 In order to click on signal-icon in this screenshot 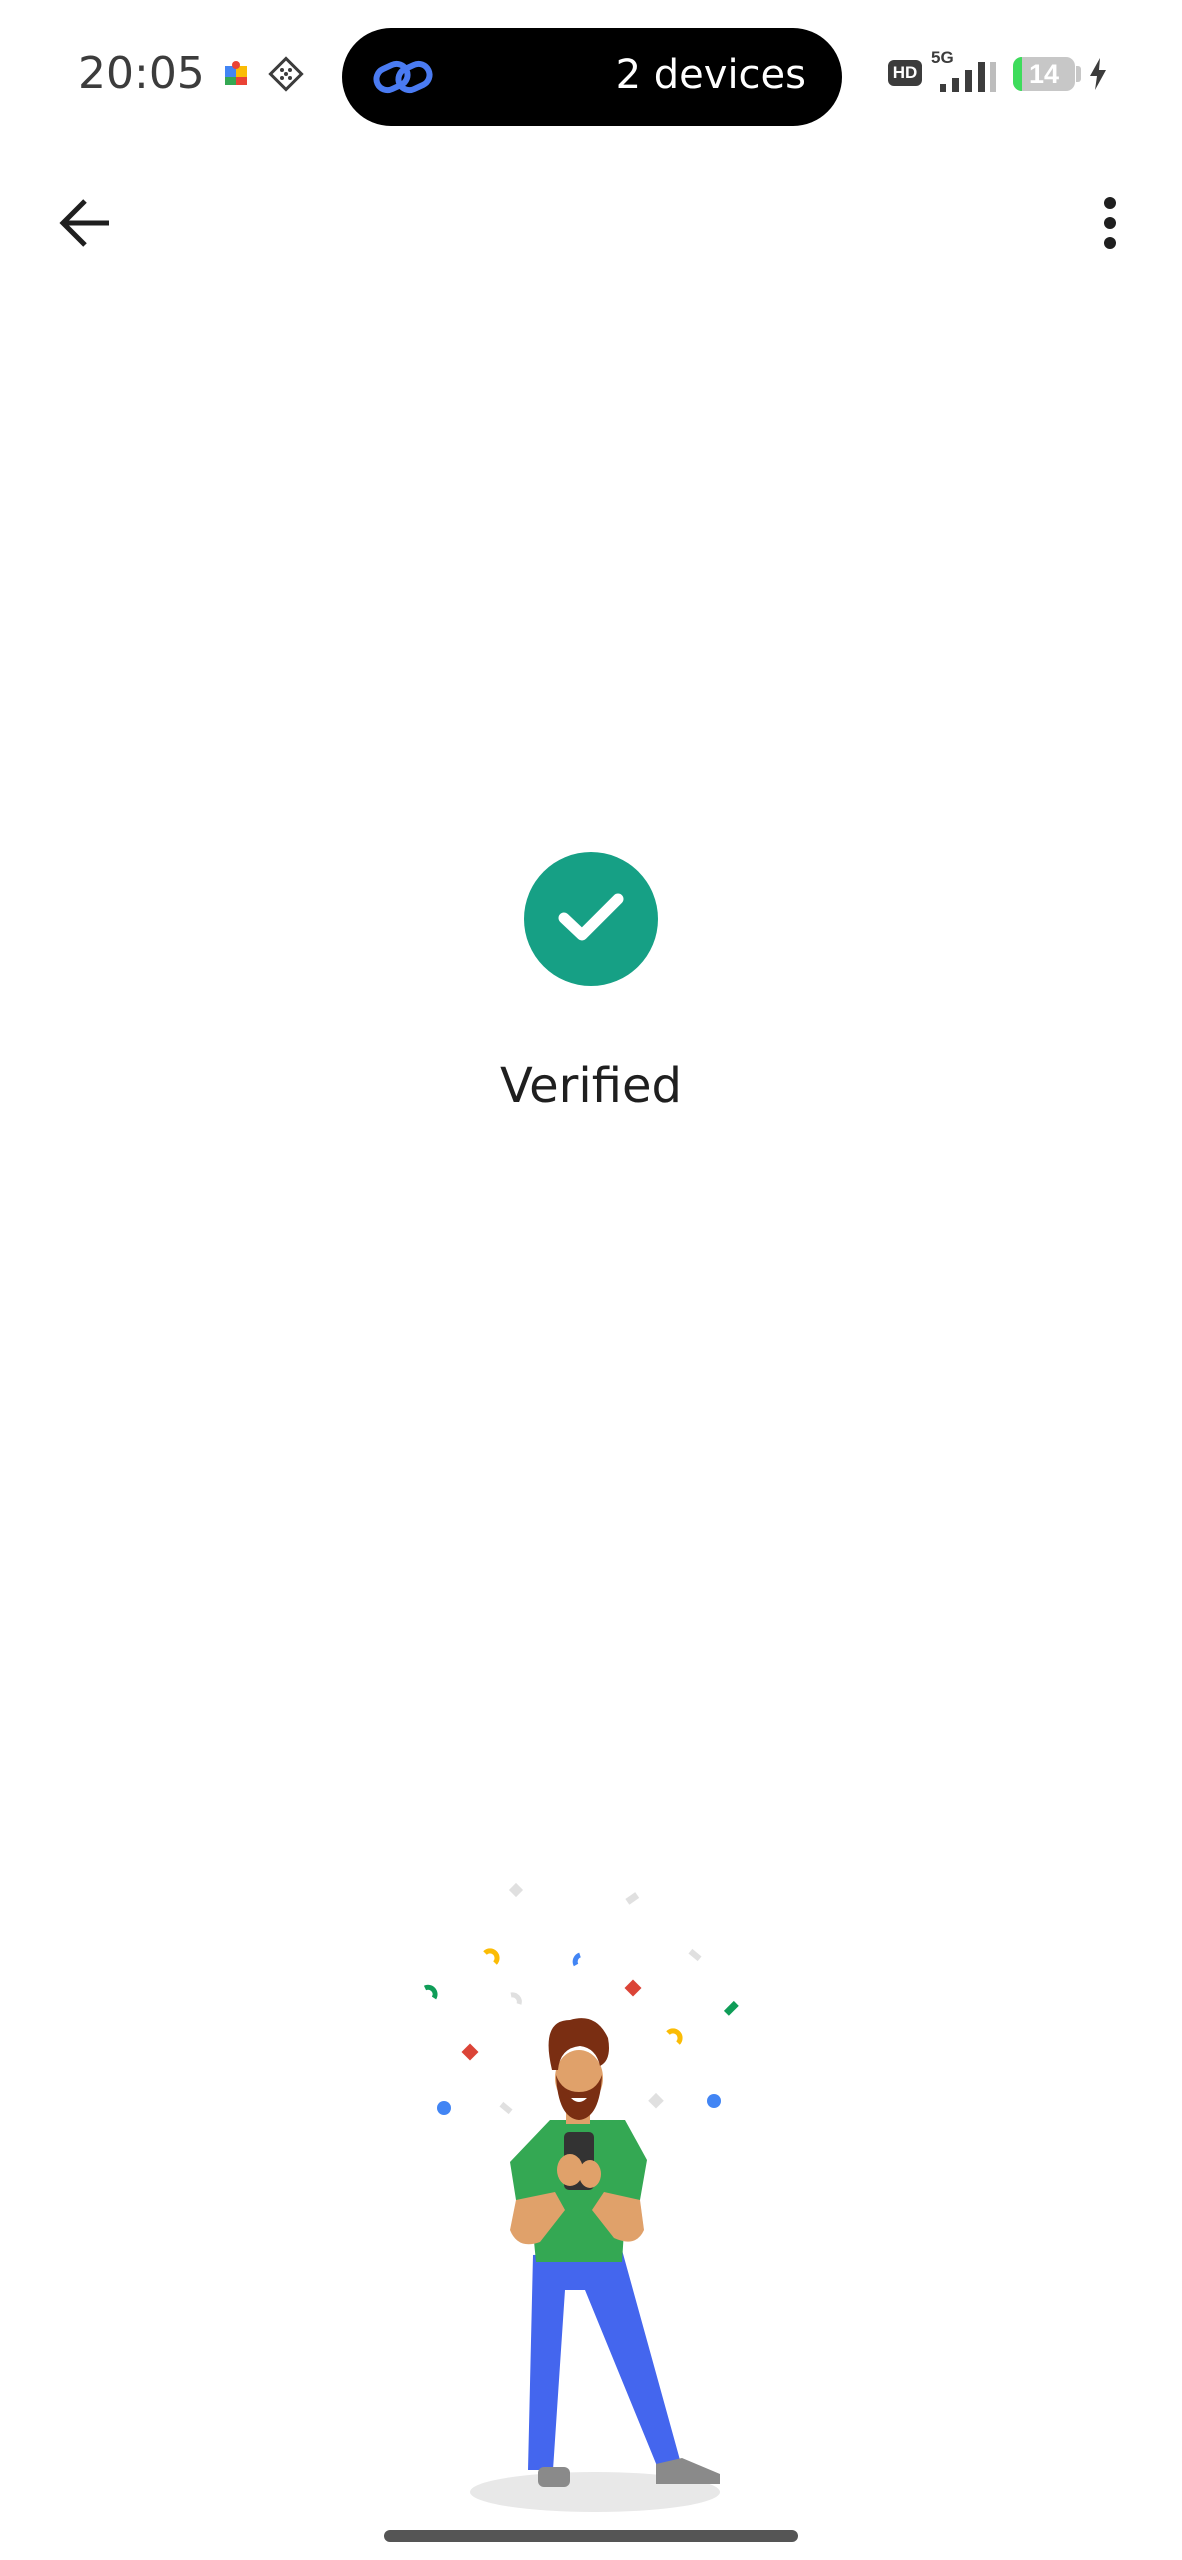, I will do `click(967, 79)`.